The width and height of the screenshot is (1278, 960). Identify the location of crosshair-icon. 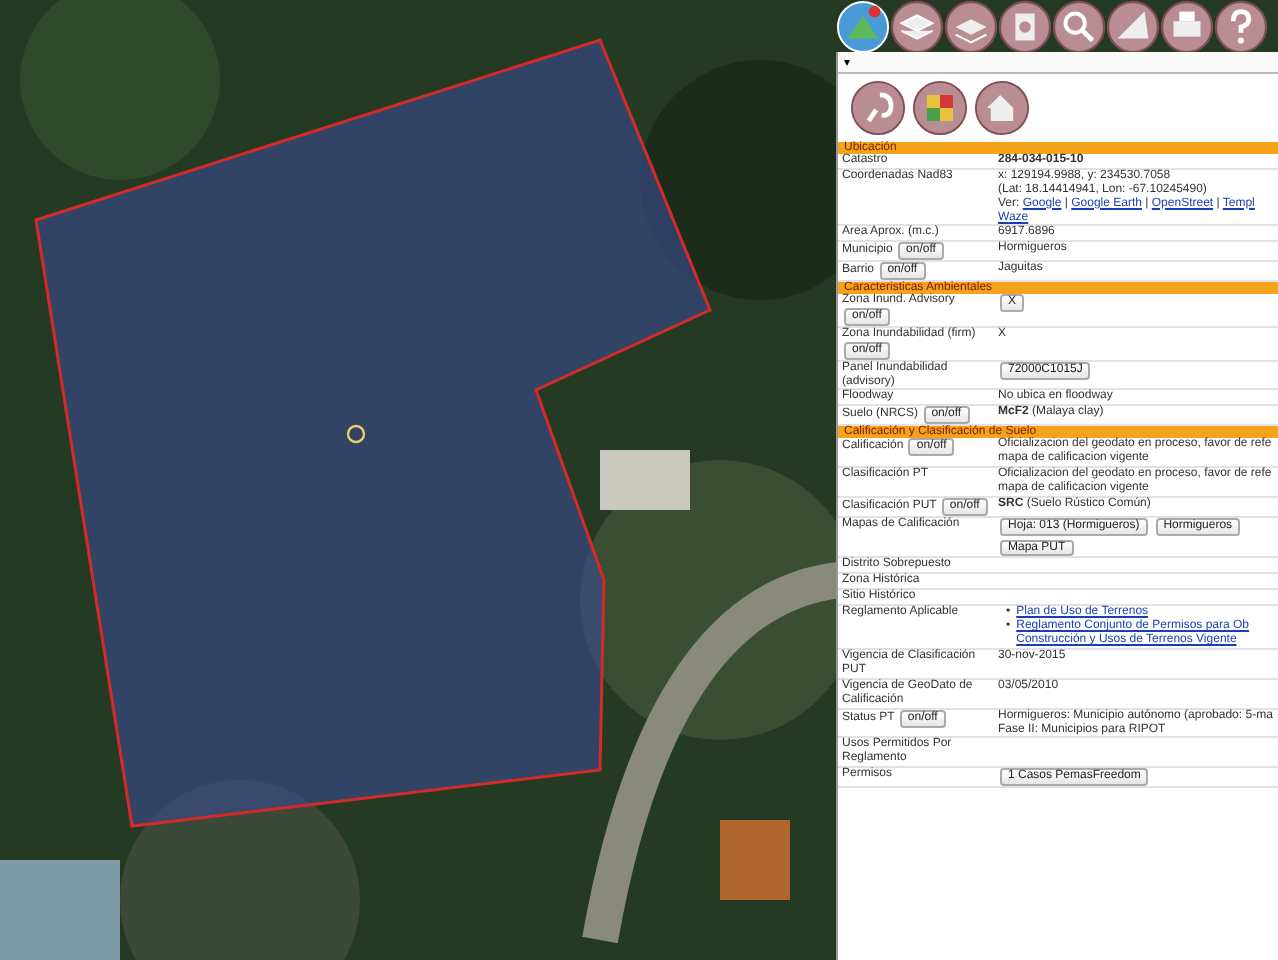
(356, 434).